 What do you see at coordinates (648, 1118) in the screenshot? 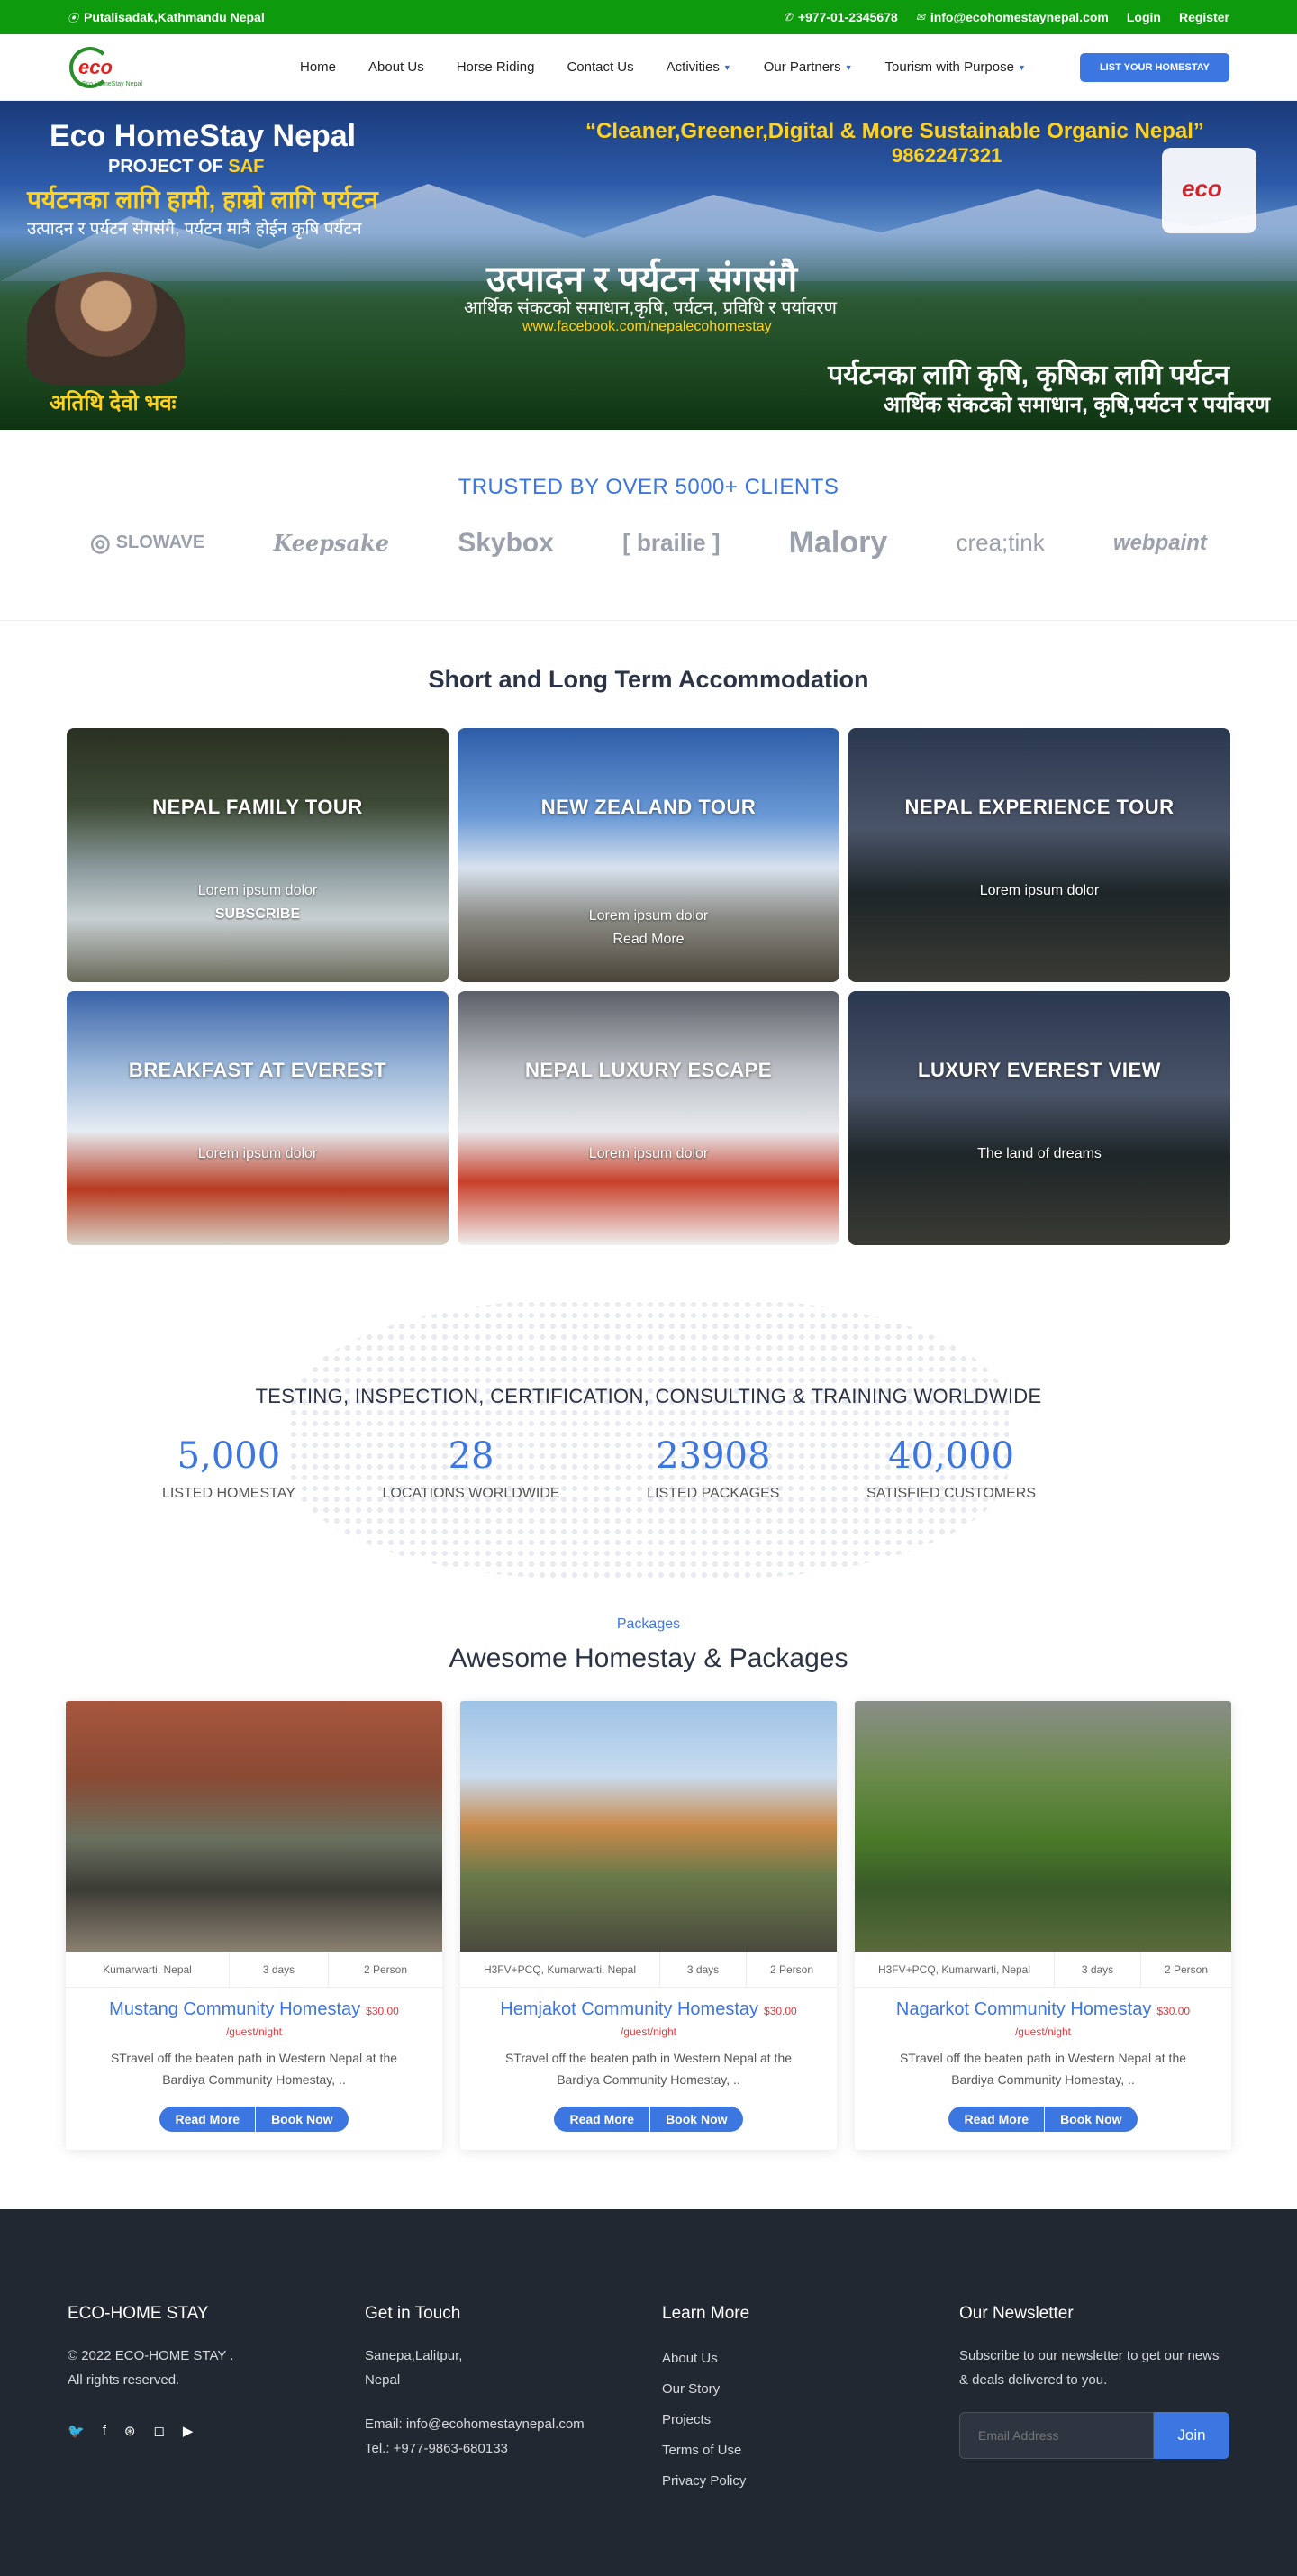
I see `tour-card: NEPAL LUXURY ESCAPE Lorem ipsum dolor` at bounding box center [648, 1118].